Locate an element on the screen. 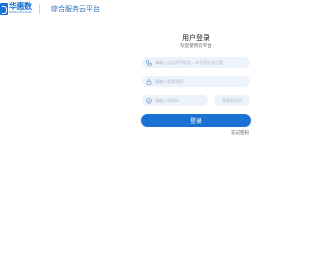 This screenshot has height=268, width=320. get-code-button: 获取验证码 is located at coordinates (232, 100).